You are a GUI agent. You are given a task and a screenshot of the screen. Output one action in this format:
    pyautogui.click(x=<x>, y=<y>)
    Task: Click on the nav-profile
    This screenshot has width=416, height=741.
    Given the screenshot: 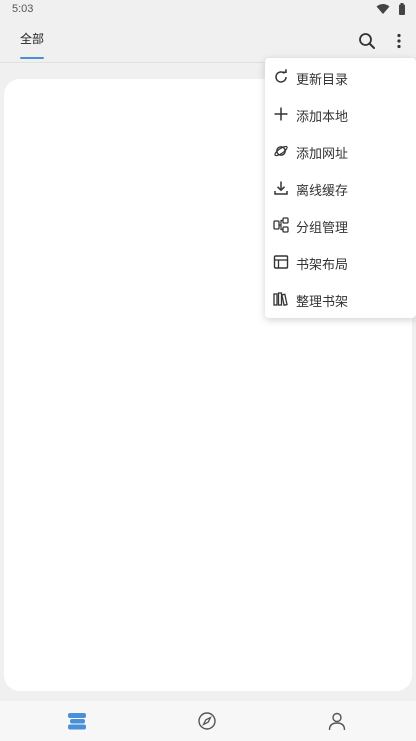 What is the action you would take?
    pyautogui.click(x=337, y=721)
    